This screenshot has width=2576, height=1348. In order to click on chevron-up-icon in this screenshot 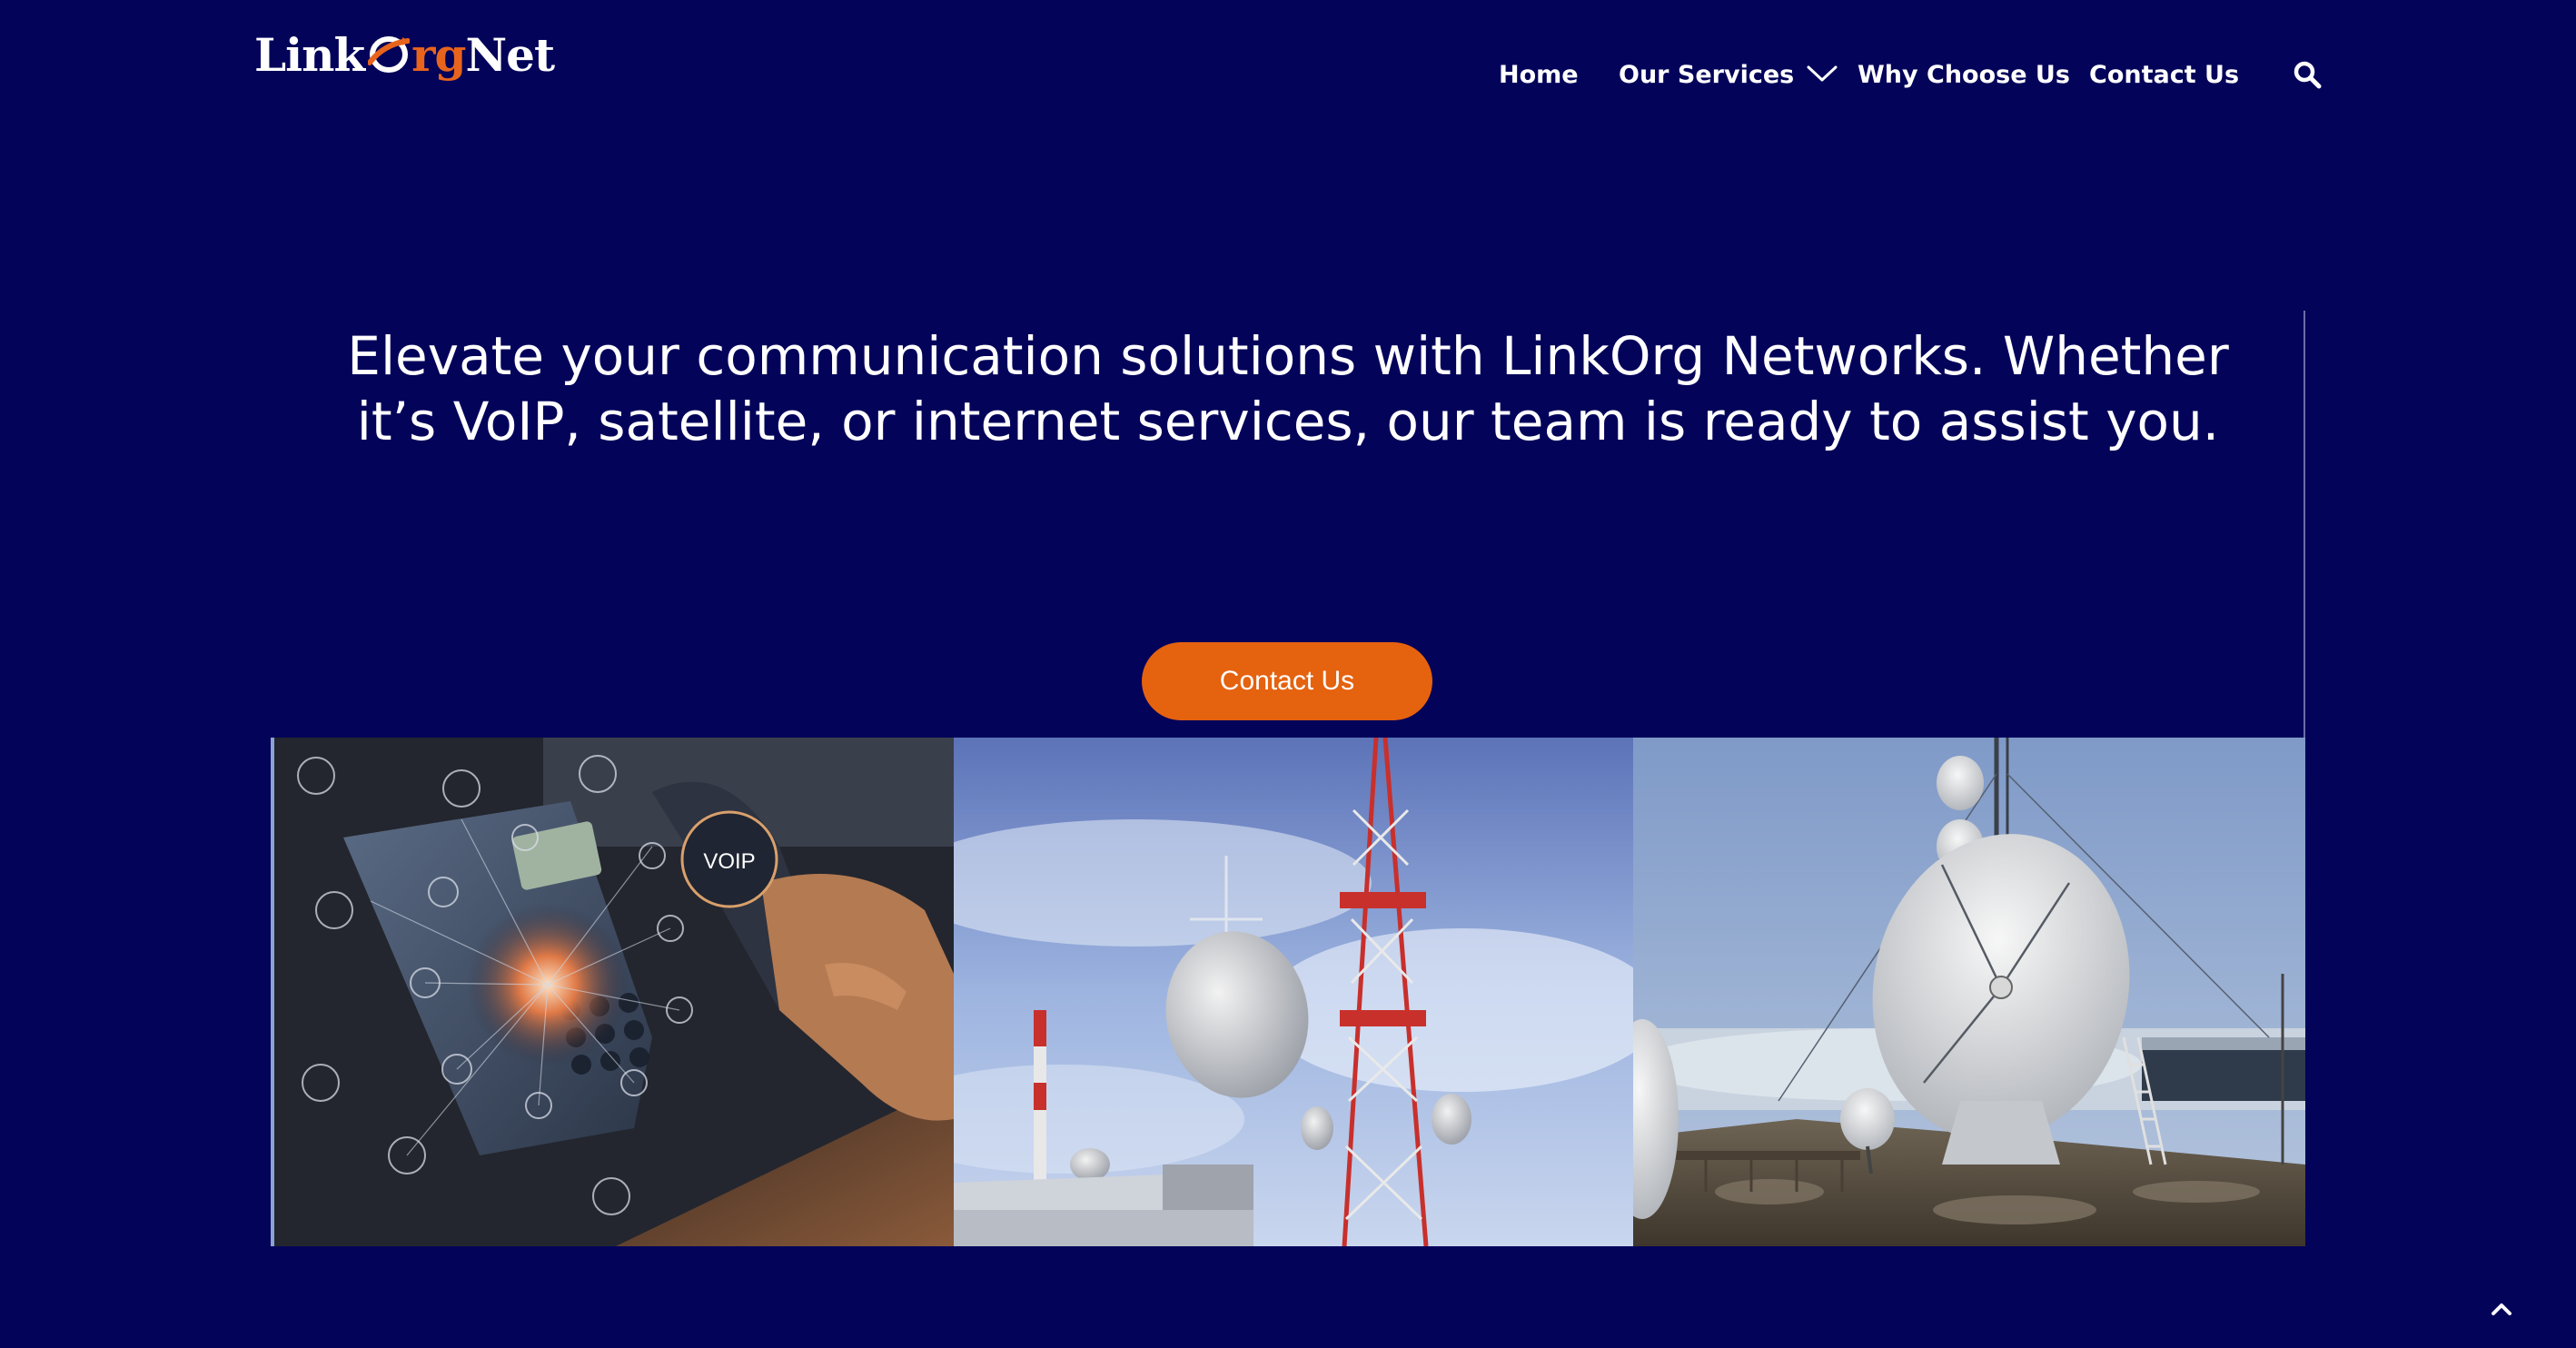, I will do `click(2501, 1309)`.